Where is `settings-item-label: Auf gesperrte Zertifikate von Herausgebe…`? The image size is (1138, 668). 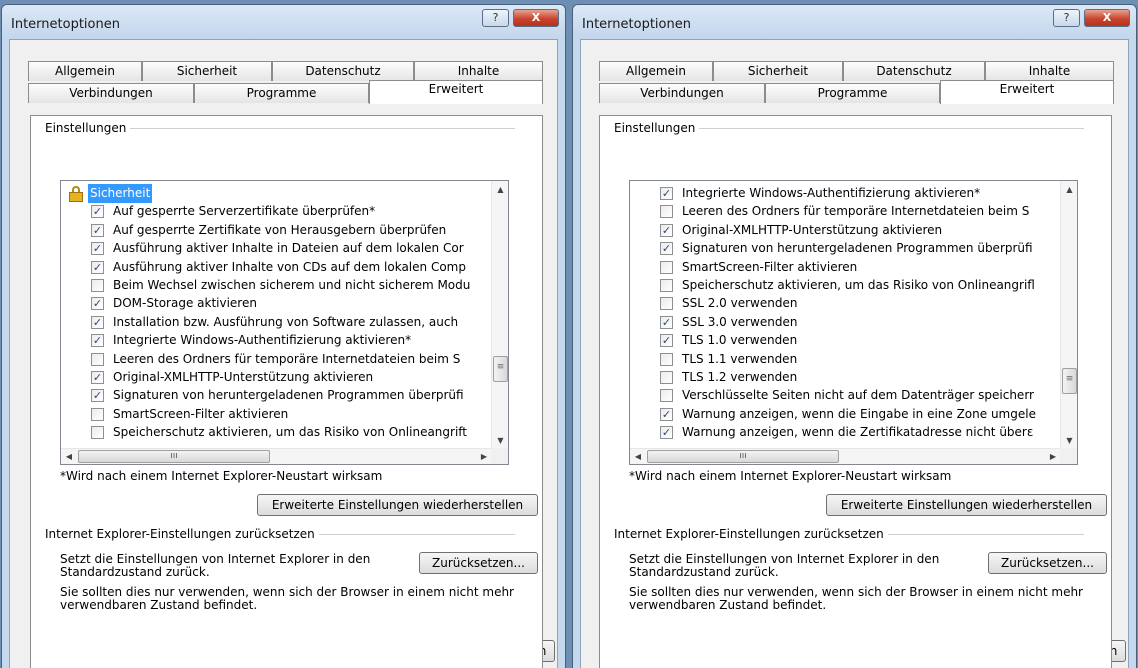 settings-item-label: Auf gesperrte Zertifikate von Herausgebe… is located at coordinates (280, 229).